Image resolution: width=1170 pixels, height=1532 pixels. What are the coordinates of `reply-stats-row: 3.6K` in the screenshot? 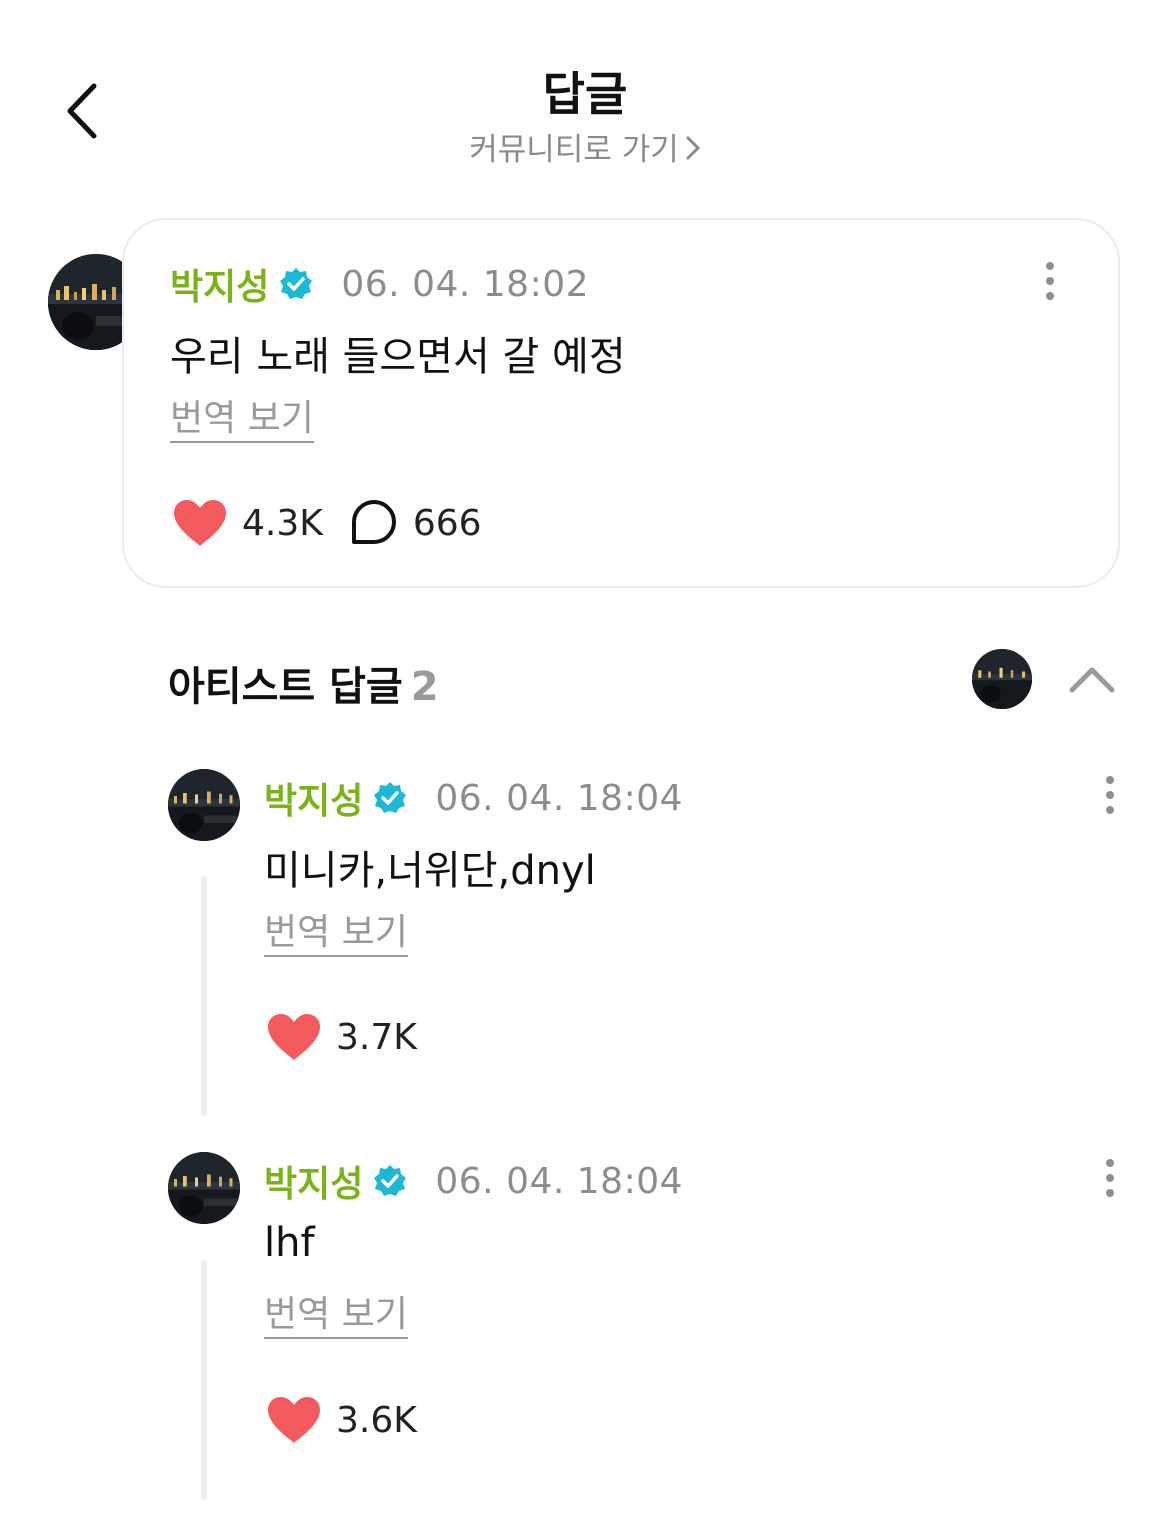 It's located at (341, 1420).